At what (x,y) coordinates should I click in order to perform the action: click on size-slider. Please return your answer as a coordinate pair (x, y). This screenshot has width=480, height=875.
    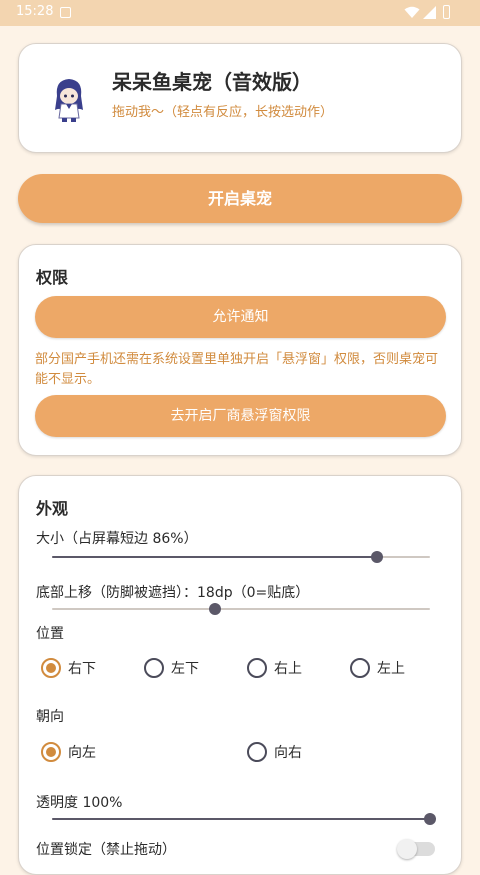
    Looking at the image, I should click on (241, 557).